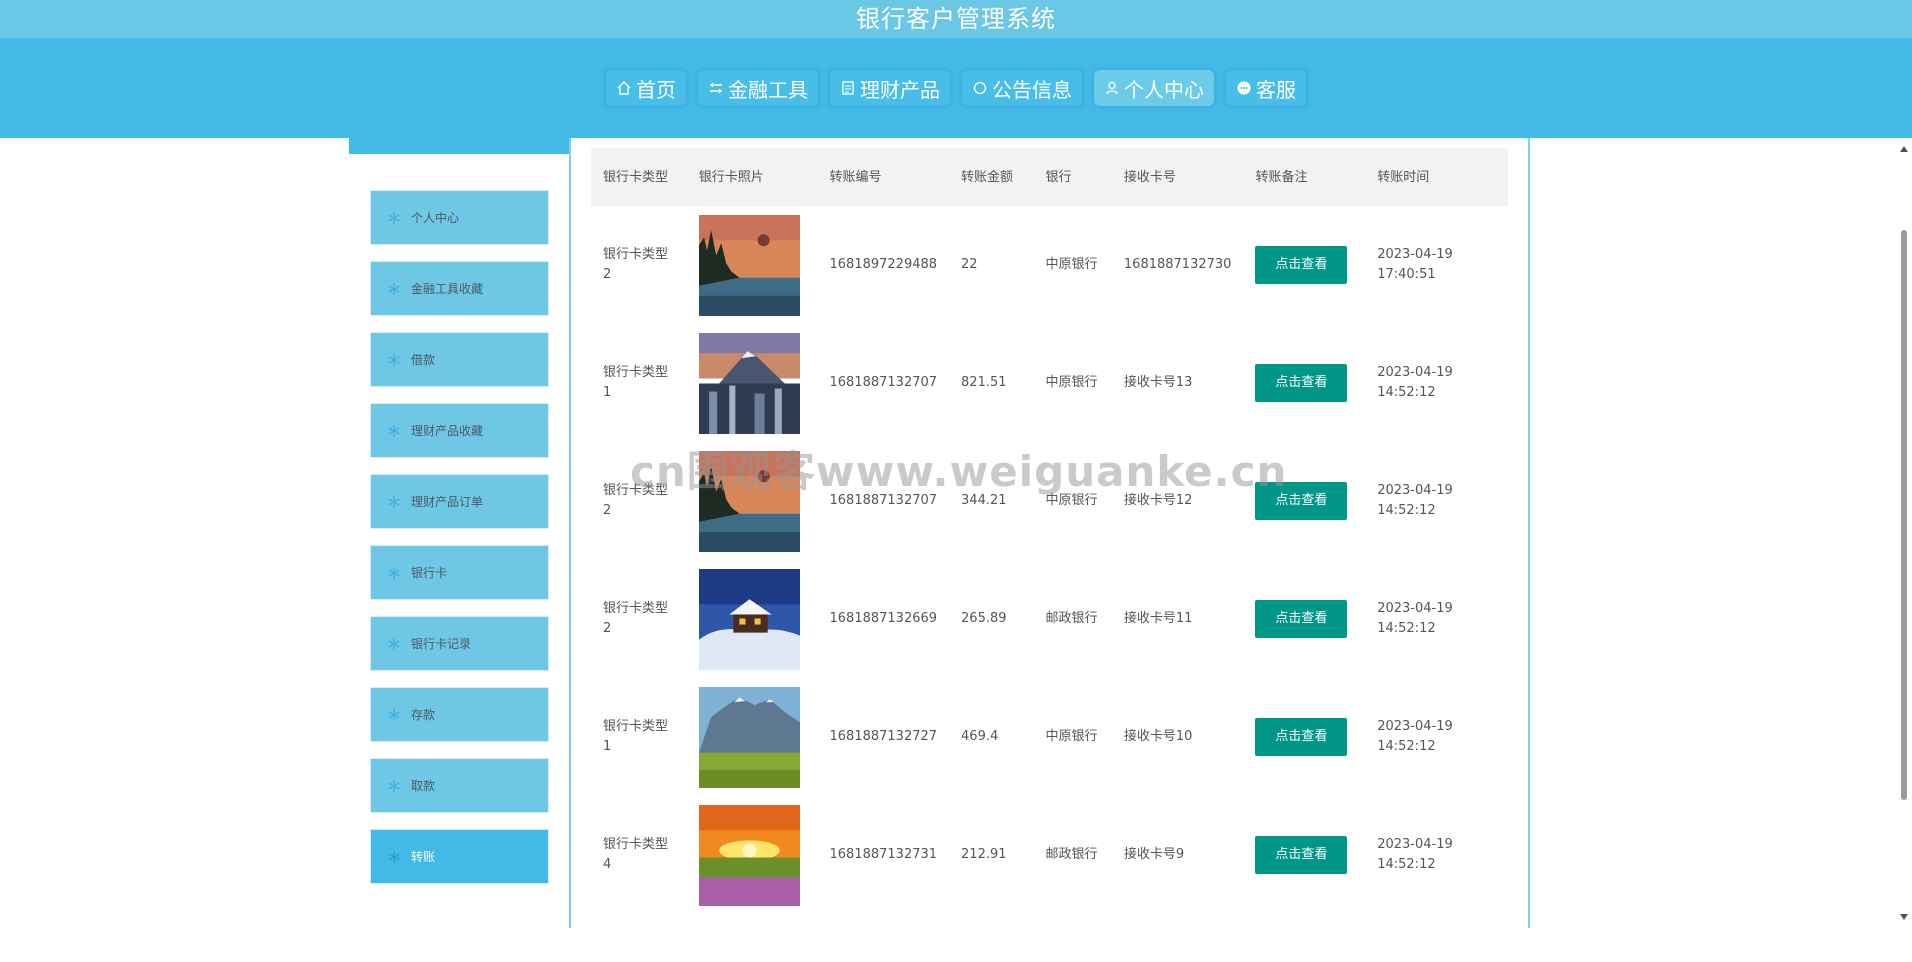 This screenshot has width=1912, height=962. What do you see at coordinates (423, 786) in the screenshot?
I see `sidebar-item-label: 取款` at bounding box center [423, 786].